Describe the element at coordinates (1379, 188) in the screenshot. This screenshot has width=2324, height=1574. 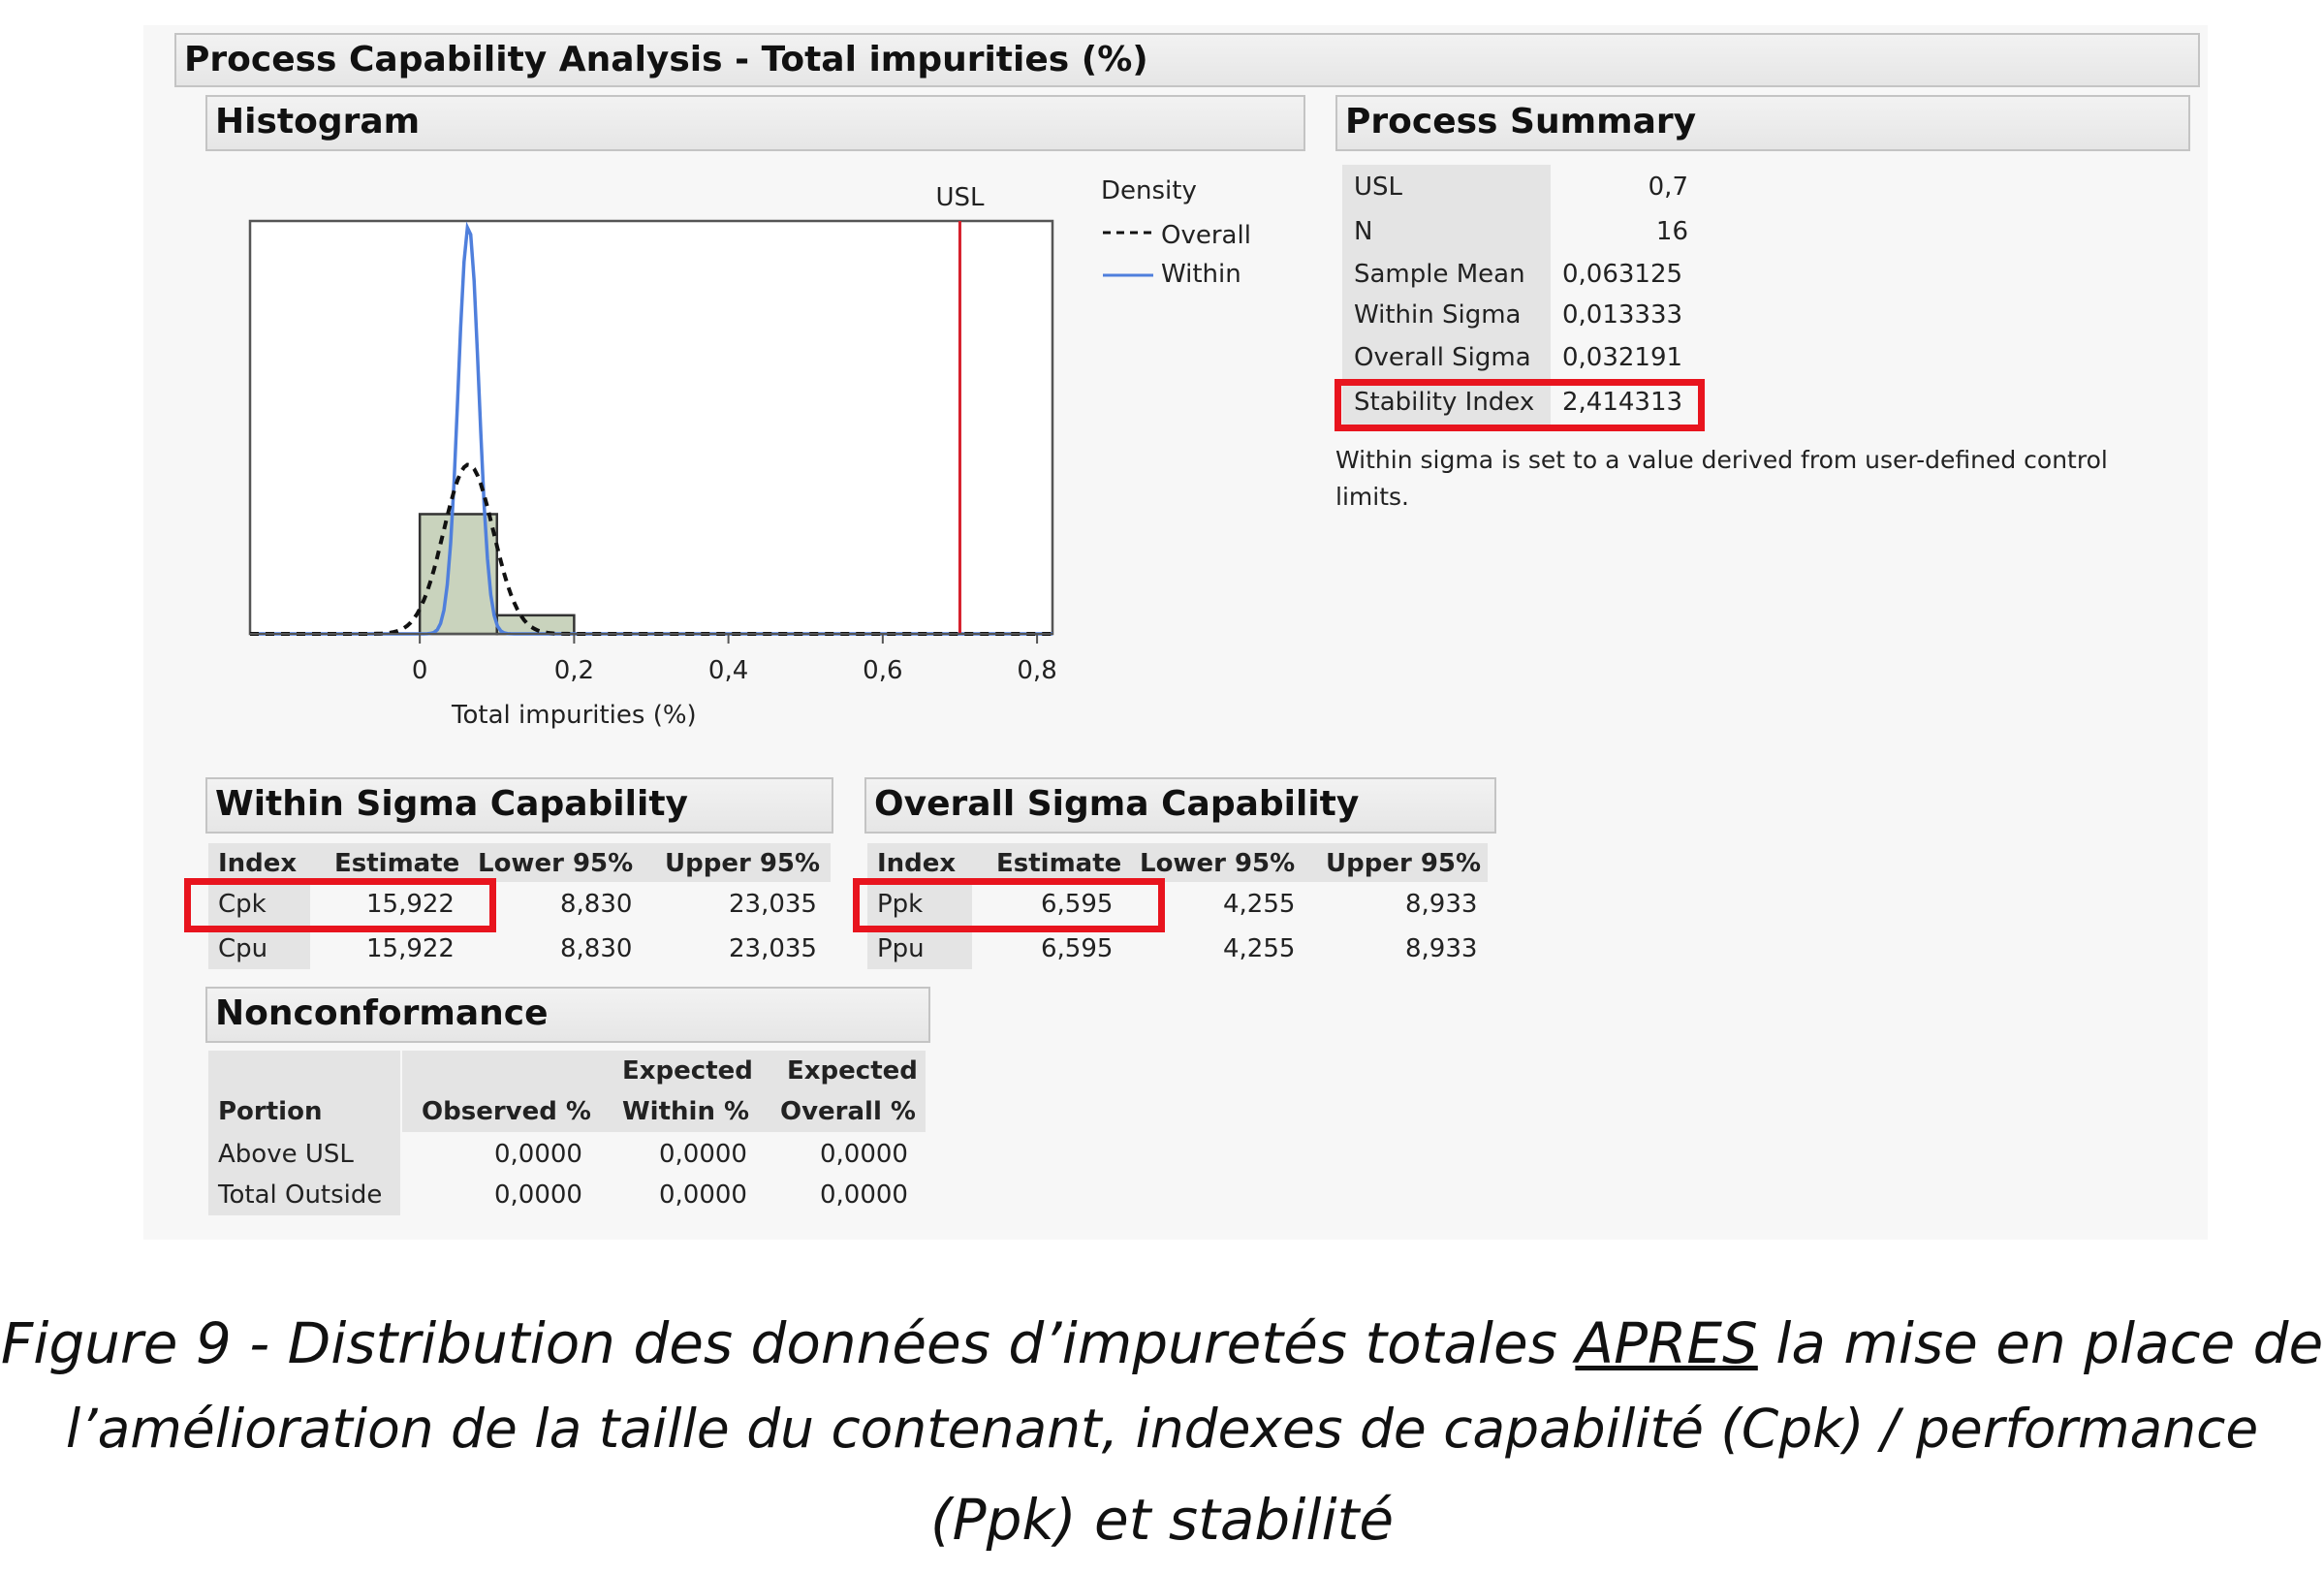
I see `summary-label-usl: USL` at that location.